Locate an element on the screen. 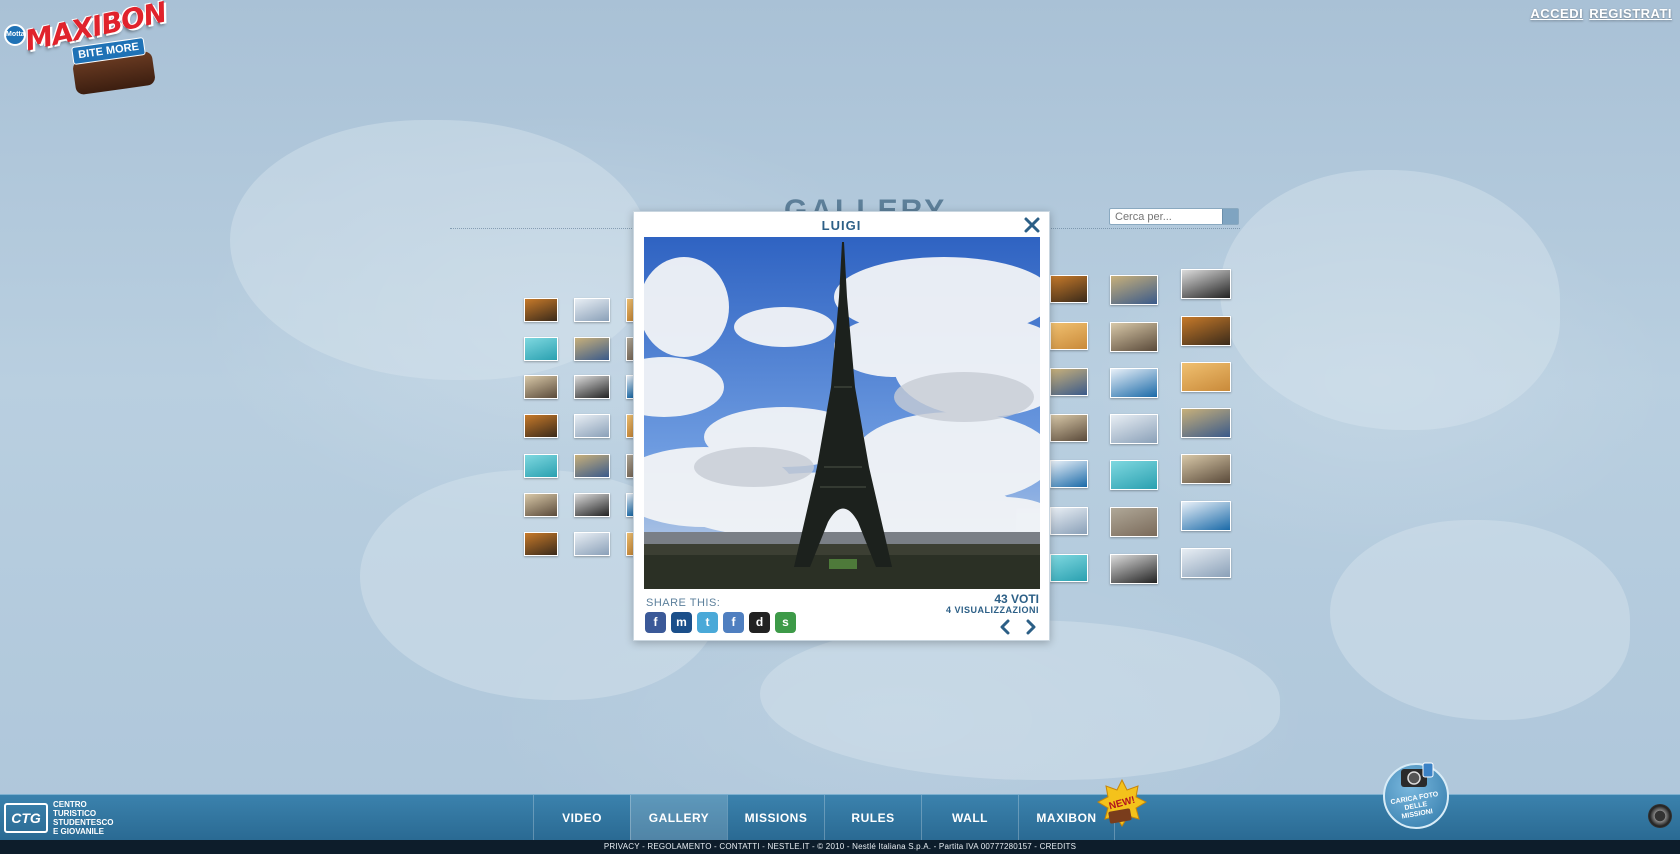  new-badge: NEW! is located at coordinates (1122, 802).